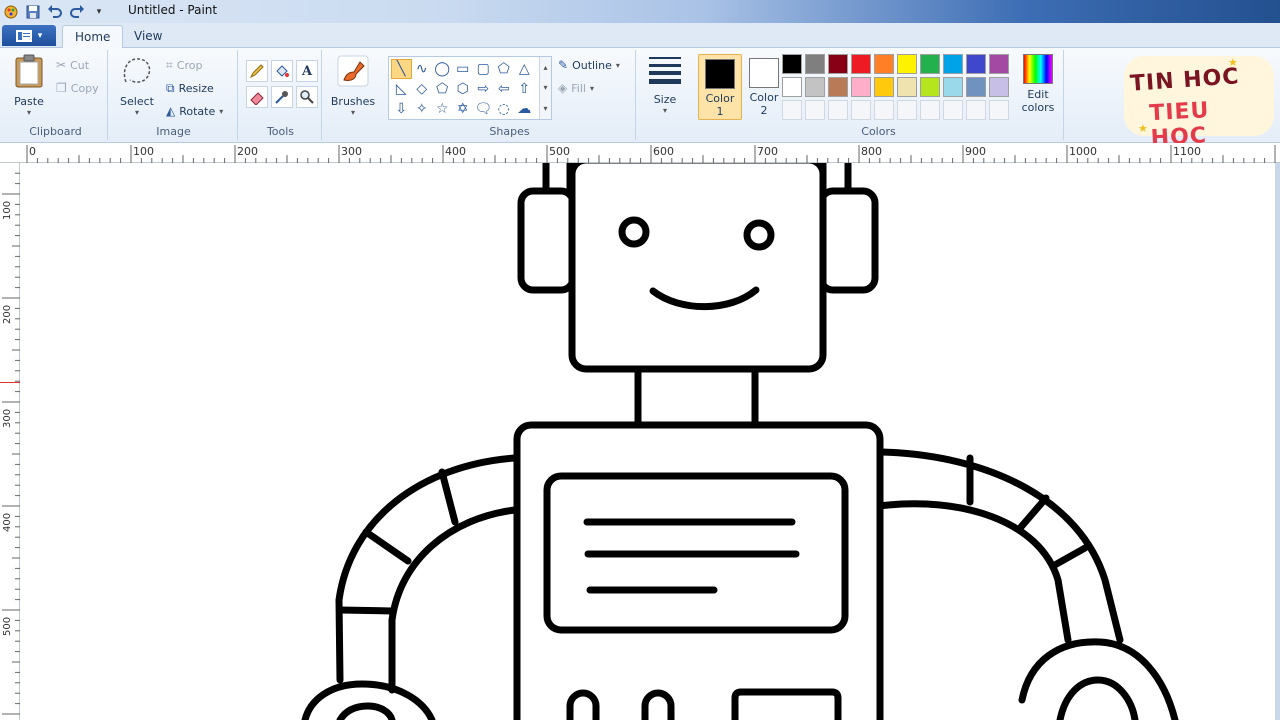 The image size is (1280, 720). I want to click on right-triangle-shape-icon: ◺, so click(401, 89).